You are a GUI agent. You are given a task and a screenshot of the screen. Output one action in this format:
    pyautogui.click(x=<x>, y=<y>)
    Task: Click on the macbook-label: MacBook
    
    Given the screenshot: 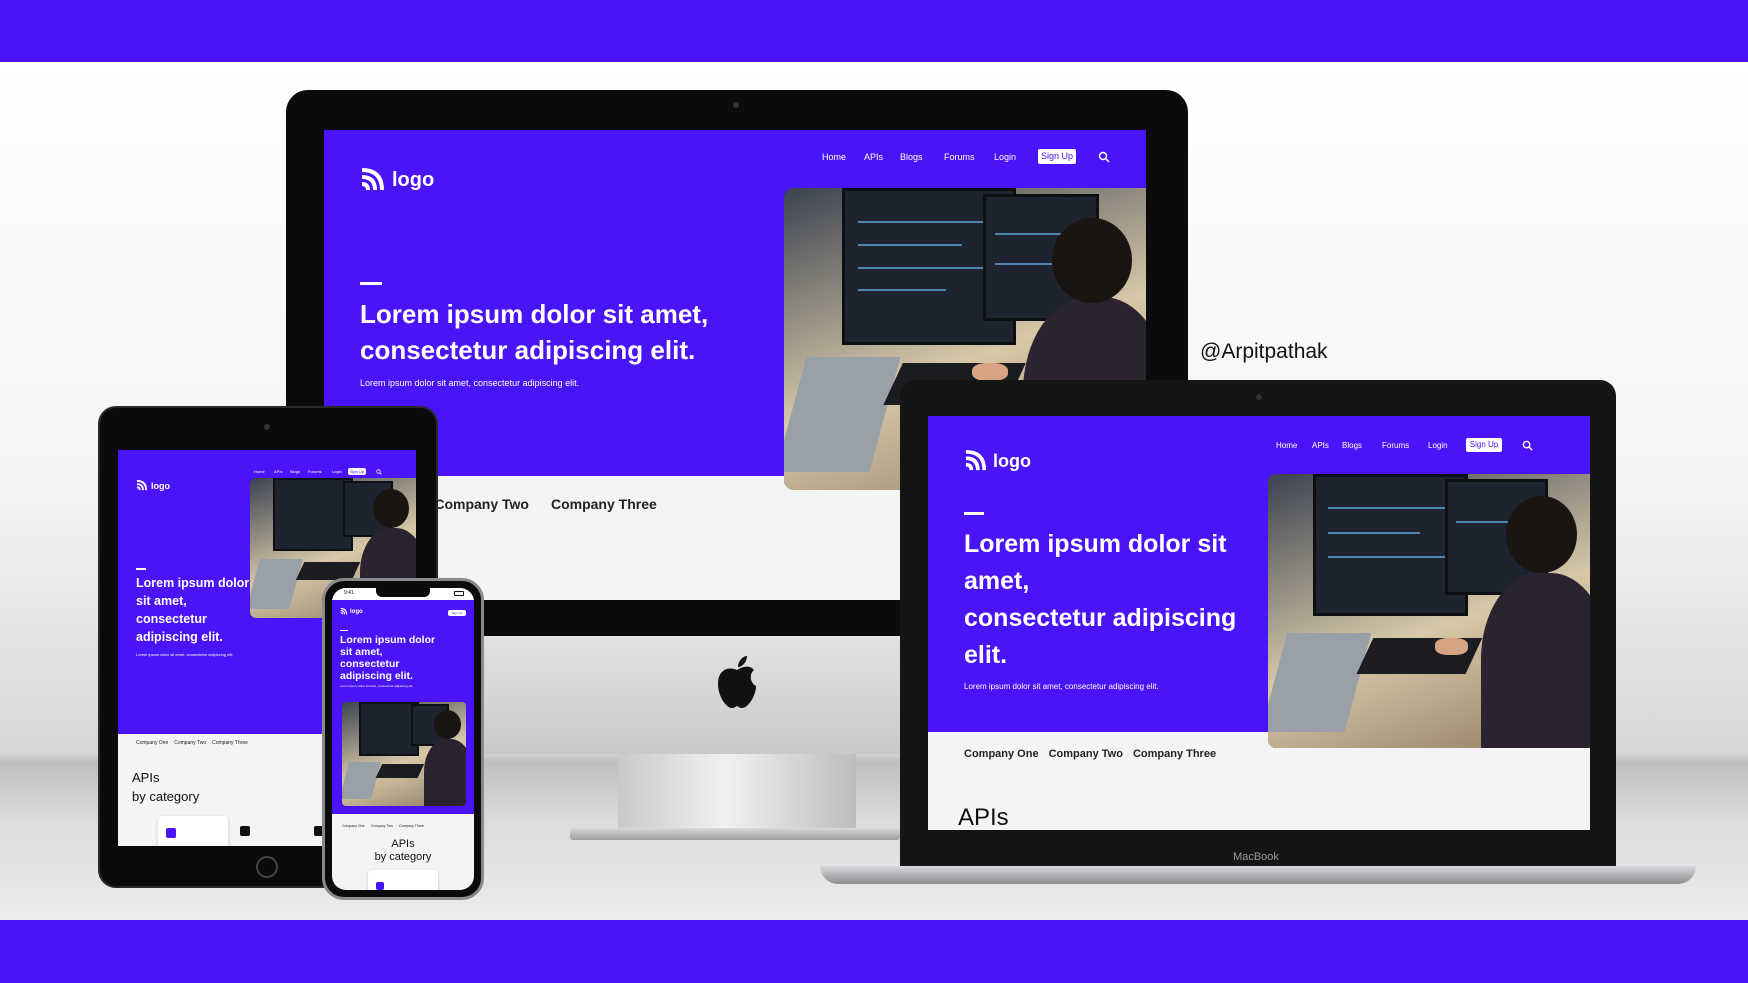 What is the action you would take?
    pyautogui.click(x=1256, y=857)
    